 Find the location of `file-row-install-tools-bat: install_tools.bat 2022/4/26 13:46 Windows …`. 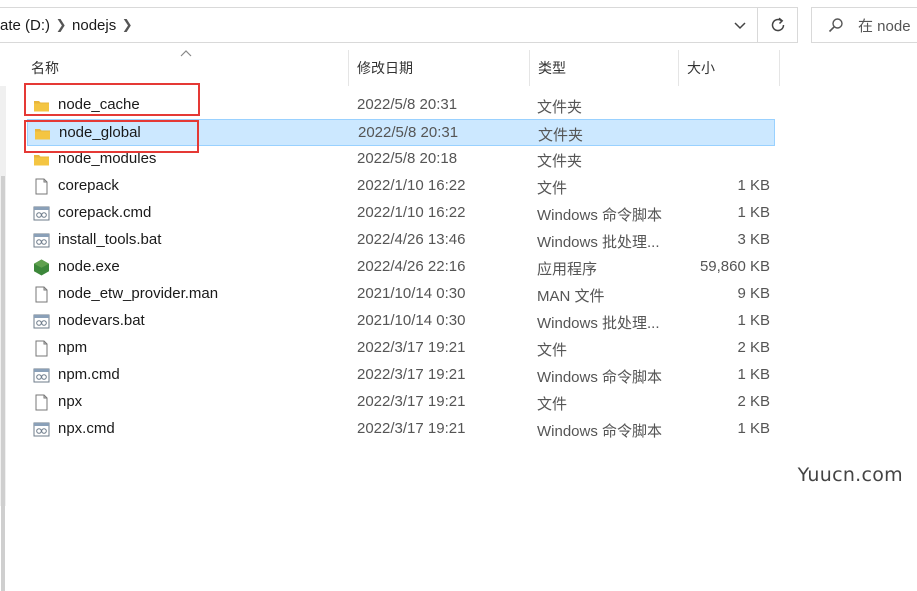

file-row-install-tools-bat: install_tools.bat 2022/4/26 13:46 Windows … is located at coordinates (401, 240).